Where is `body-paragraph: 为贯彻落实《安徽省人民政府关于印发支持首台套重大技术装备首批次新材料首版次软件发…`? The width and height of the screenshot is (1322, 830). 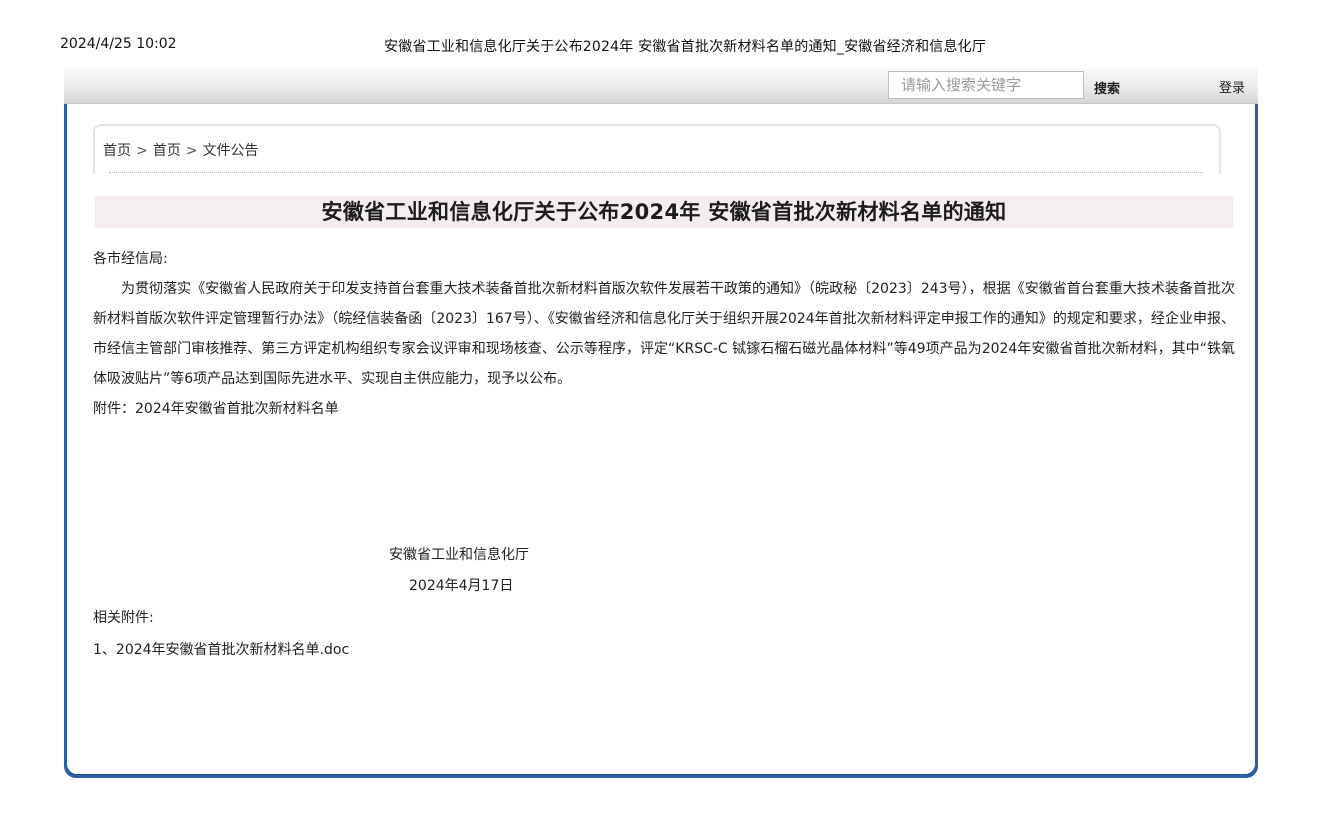 body-paragraph: 为贯彻落实《安徽省人民政府关于印发支持首台套重大技术装备首批次新材料首版次软件发… is located at coordinates (664, 334).